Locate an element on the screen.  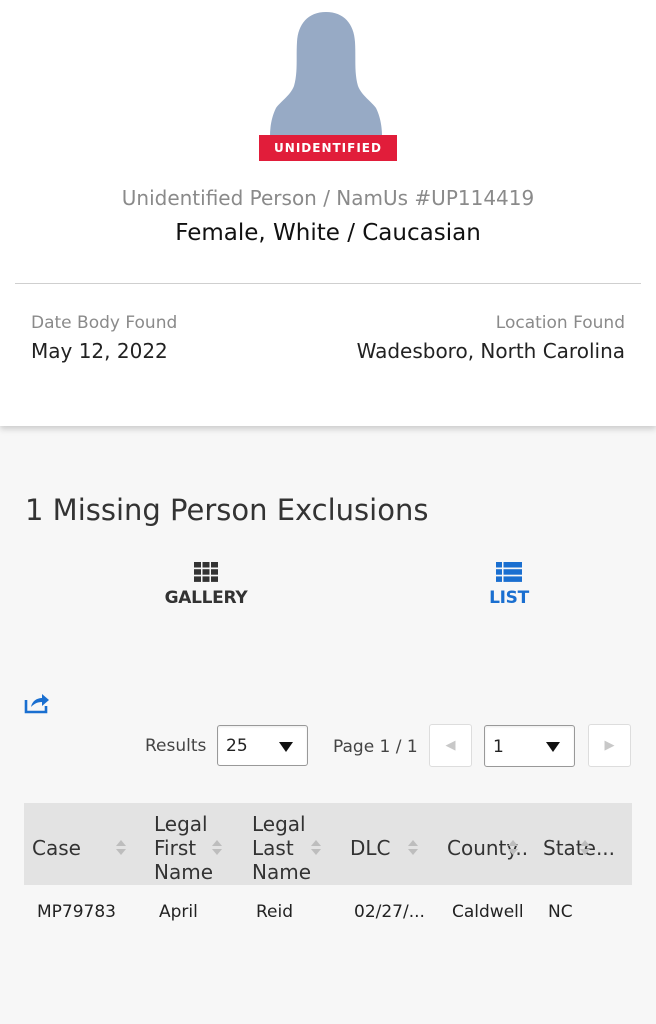
cell-last-name: Reid is located at coordinates (275, 912).